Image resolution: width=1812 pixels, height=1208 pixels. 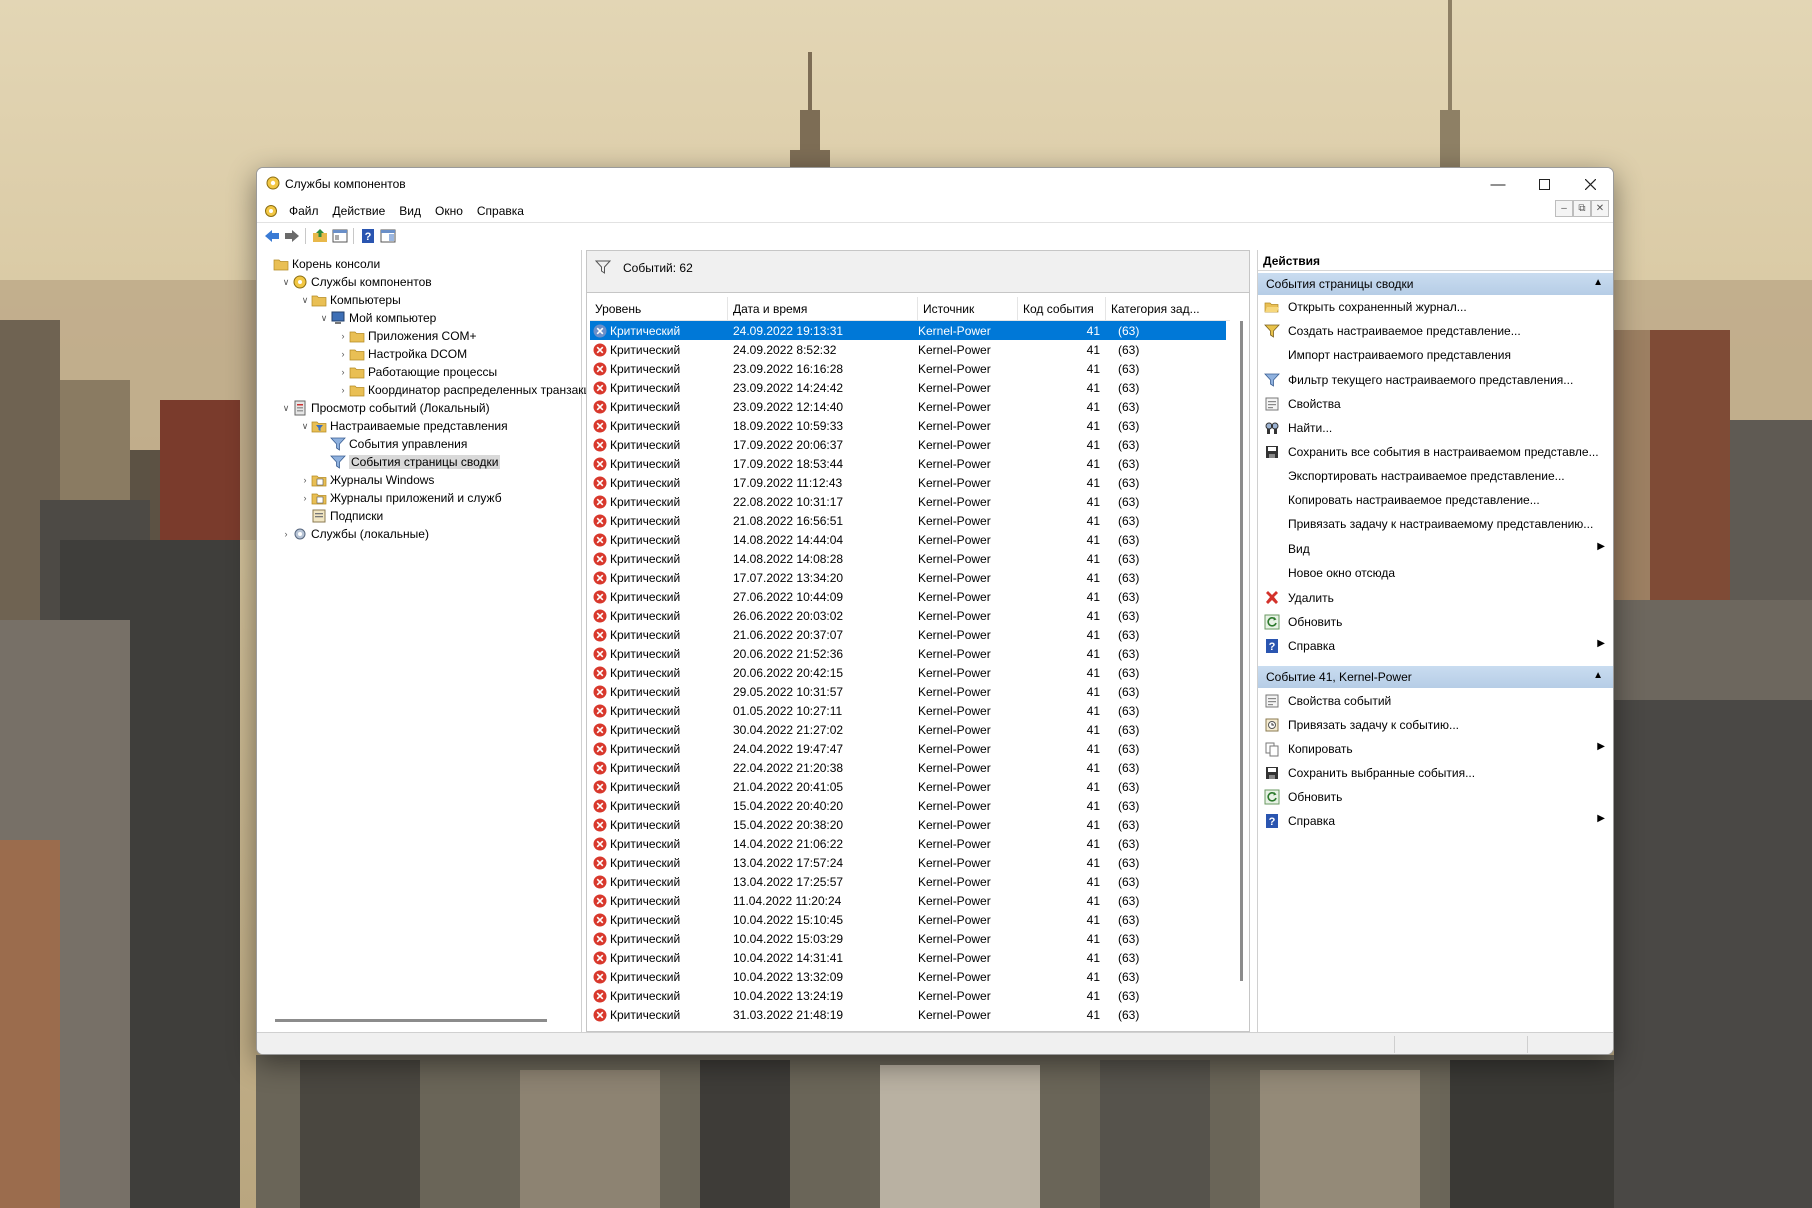 What do you see at coordinates (1590, 184) in the screenshot?
I see `close-button` at bounding box center [1590, 184].